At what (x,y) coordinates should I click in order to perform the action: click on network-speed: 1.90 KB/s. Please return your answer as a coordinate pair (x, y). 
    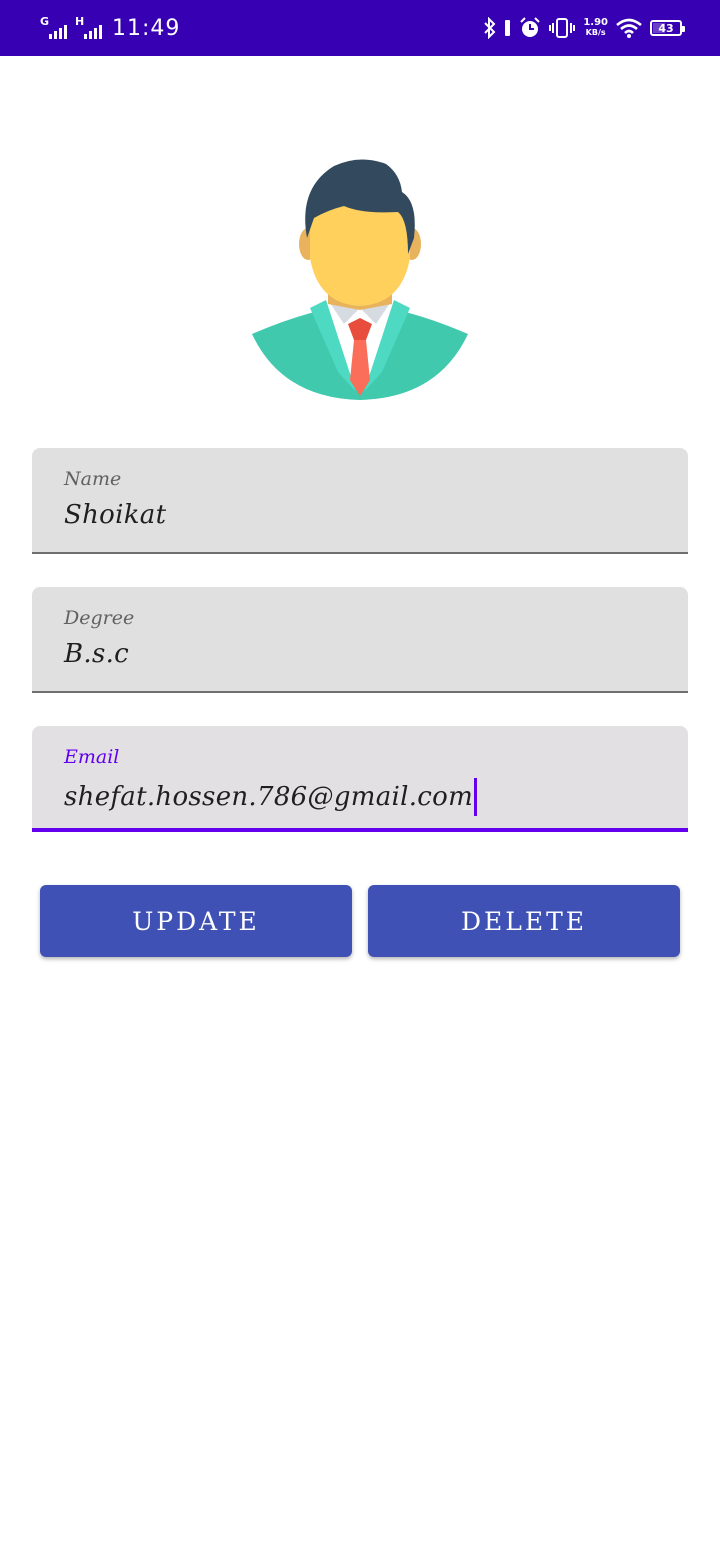
    Looking at the image, I should click on (595, 28).